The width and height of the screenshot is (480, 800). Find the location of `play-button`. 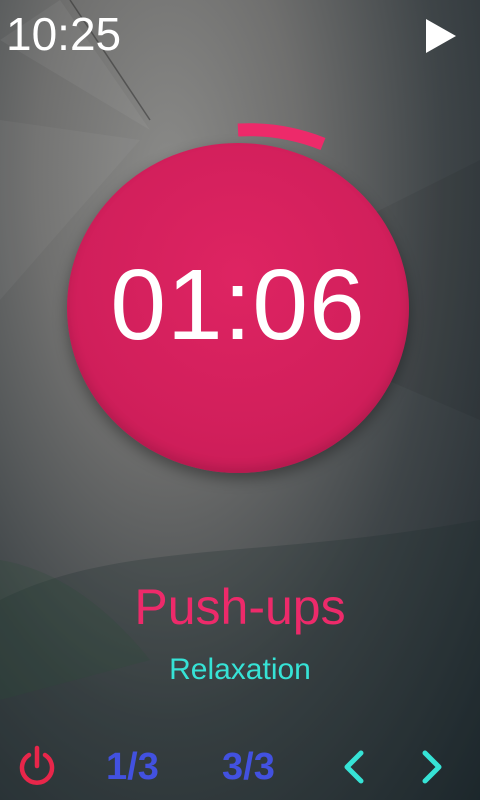

play-button is located at coordinates (440, 36).